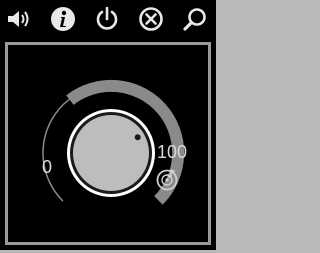 The image size is (320, 253). I want to click on disc-note-icon, so click(167, 179).